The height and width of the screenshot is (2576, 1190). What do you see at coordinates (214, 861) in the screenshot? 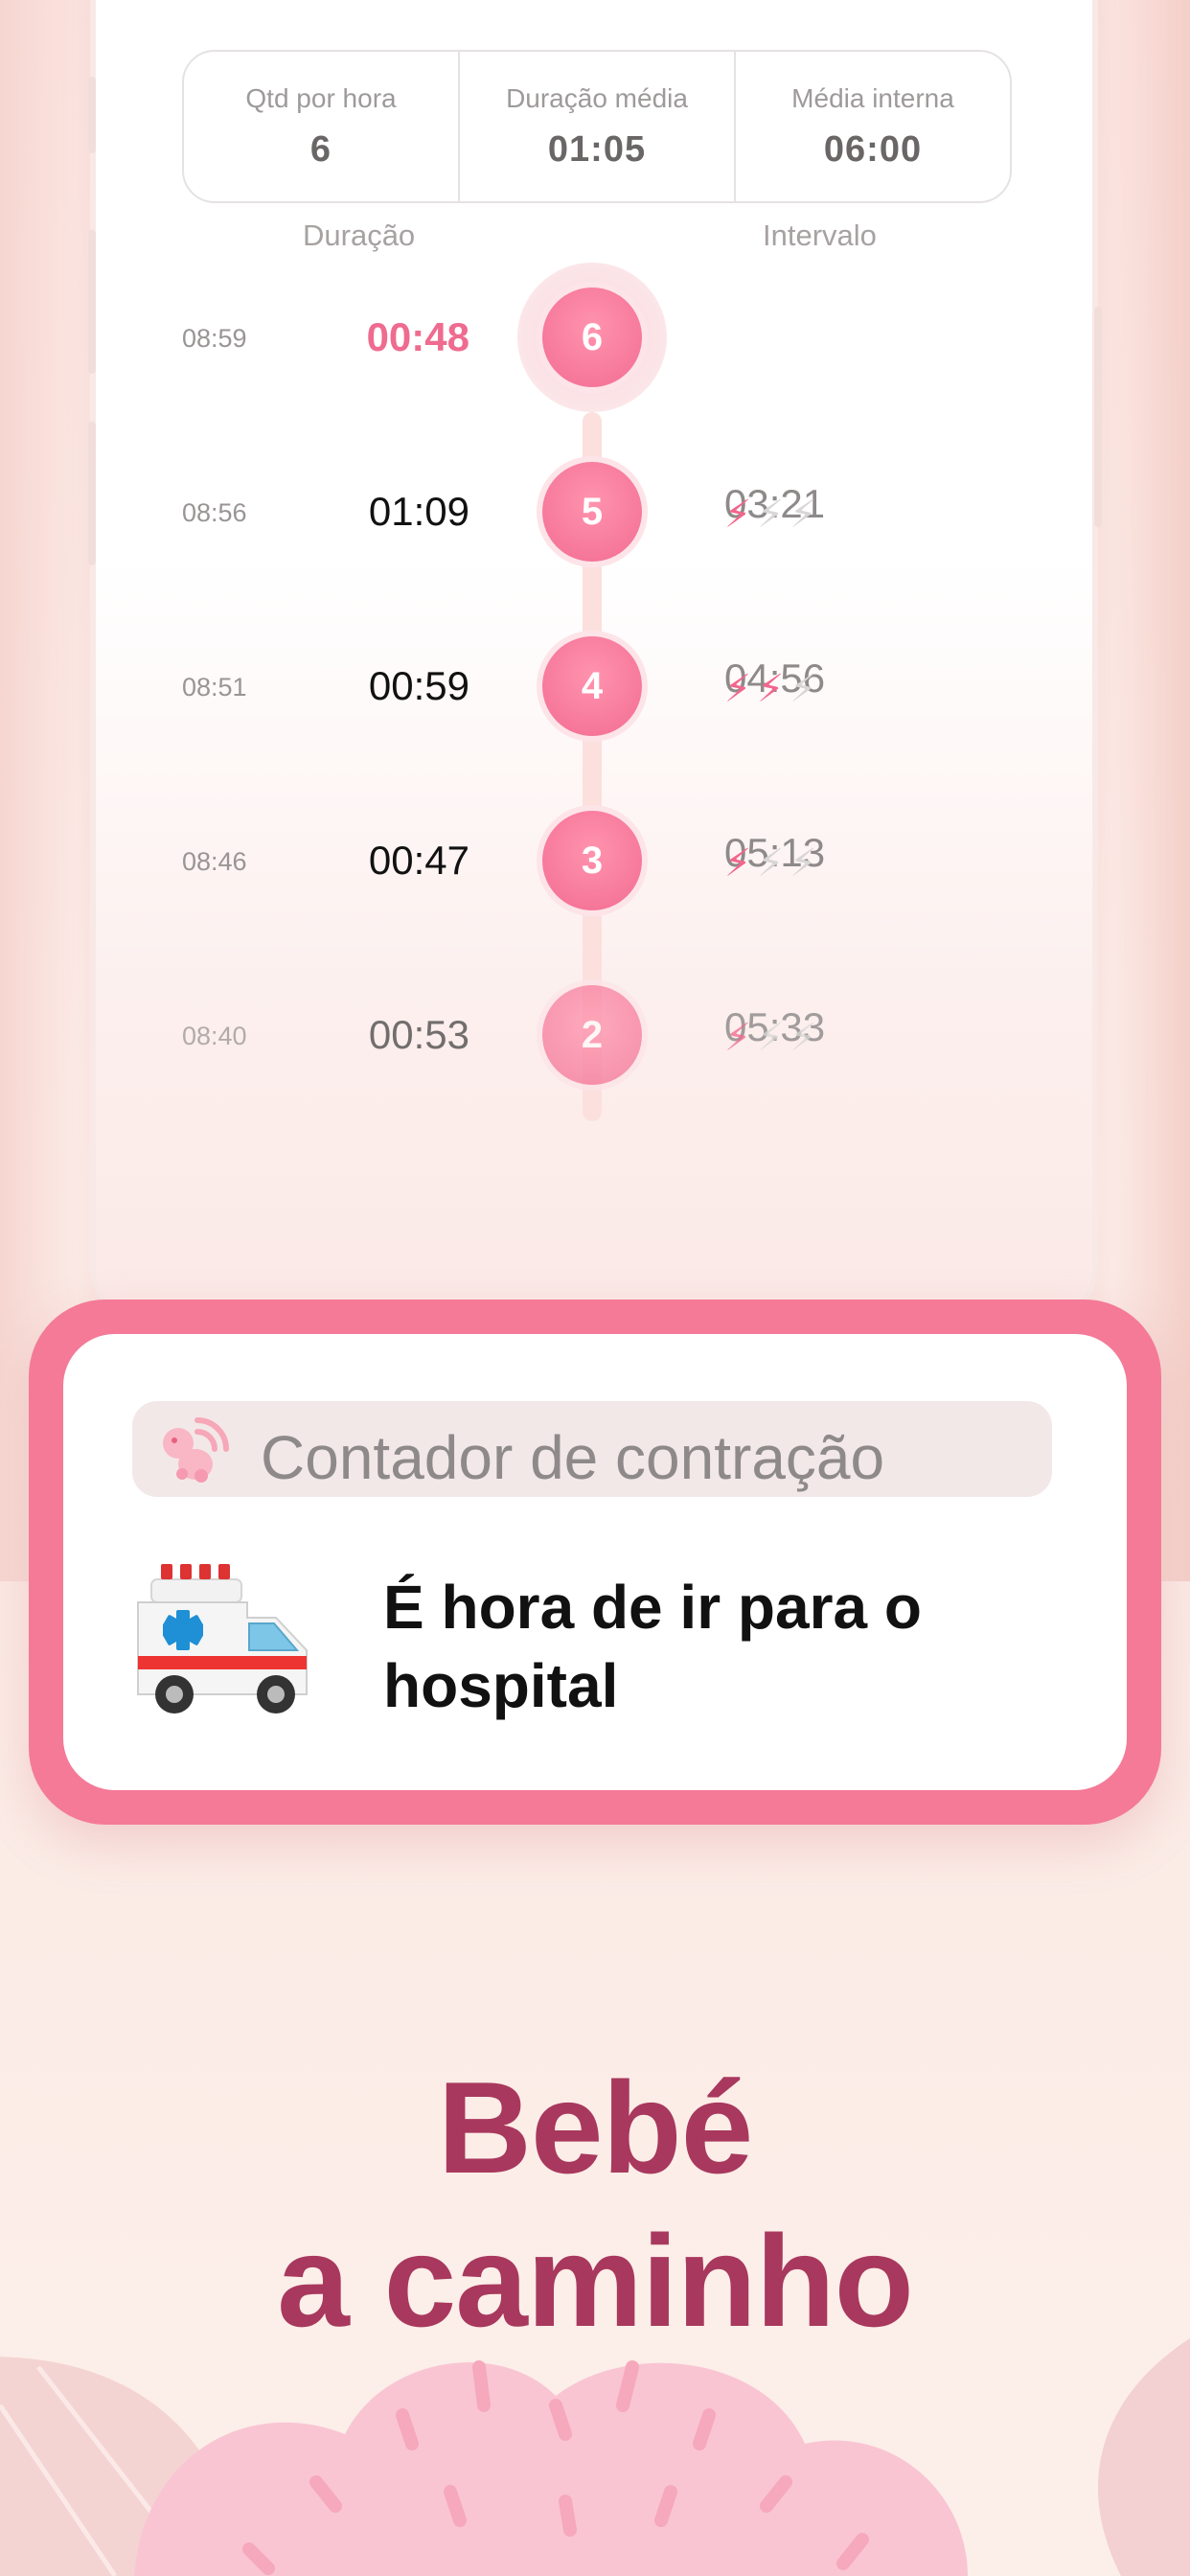
I see `contraction-time: 08:46` at bounding box center [214, 861].